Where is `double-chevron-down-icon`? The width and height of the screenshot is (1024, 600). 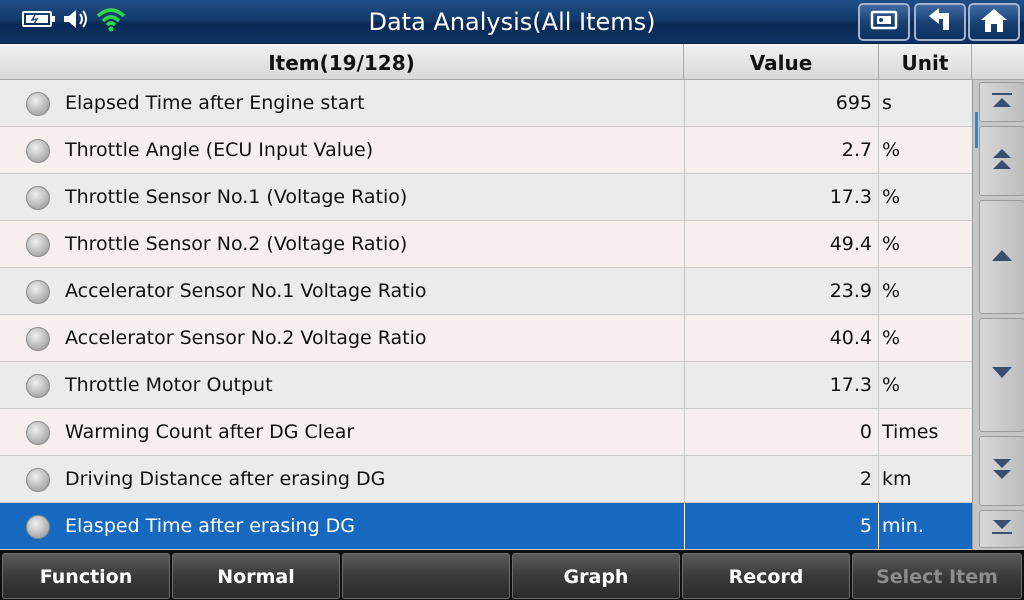 double-chevron-down-icon is located at coordinates (1002, 471).